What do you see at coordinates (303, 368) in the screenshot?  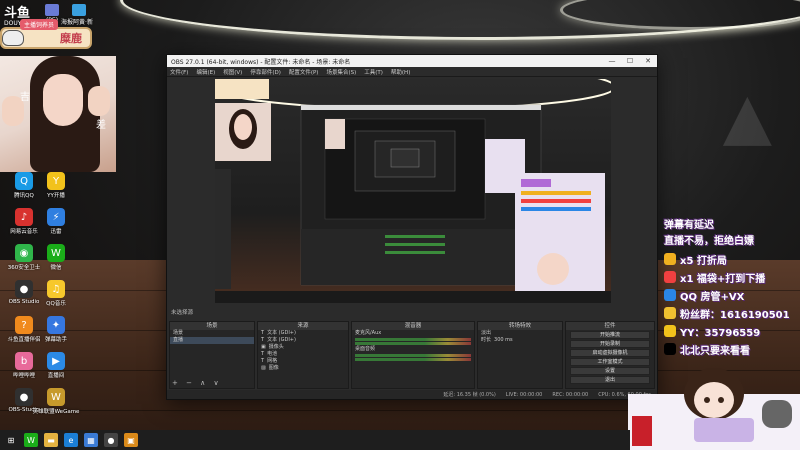 I see `source-item: ▨ 图像` at bounding box center [303, 368].